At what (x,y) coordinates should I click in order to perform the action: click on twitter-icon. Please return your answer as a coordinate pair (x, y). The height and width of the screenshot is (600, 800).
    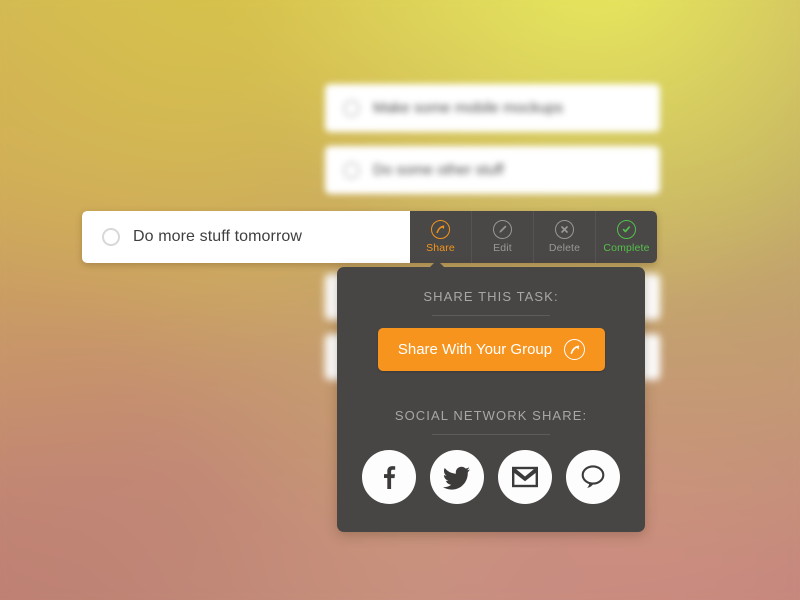
    Looking at the image, I should click on (457, 477).